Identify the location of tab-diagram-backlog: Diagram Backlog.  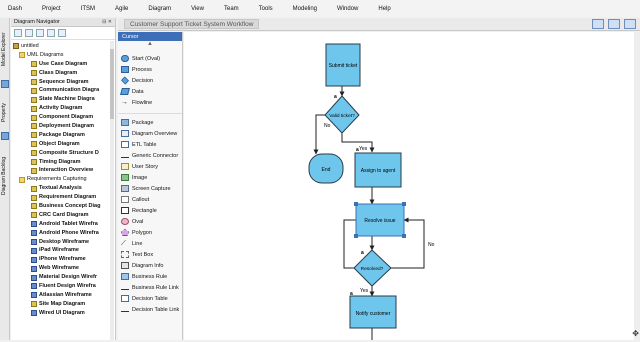
(5, 176).